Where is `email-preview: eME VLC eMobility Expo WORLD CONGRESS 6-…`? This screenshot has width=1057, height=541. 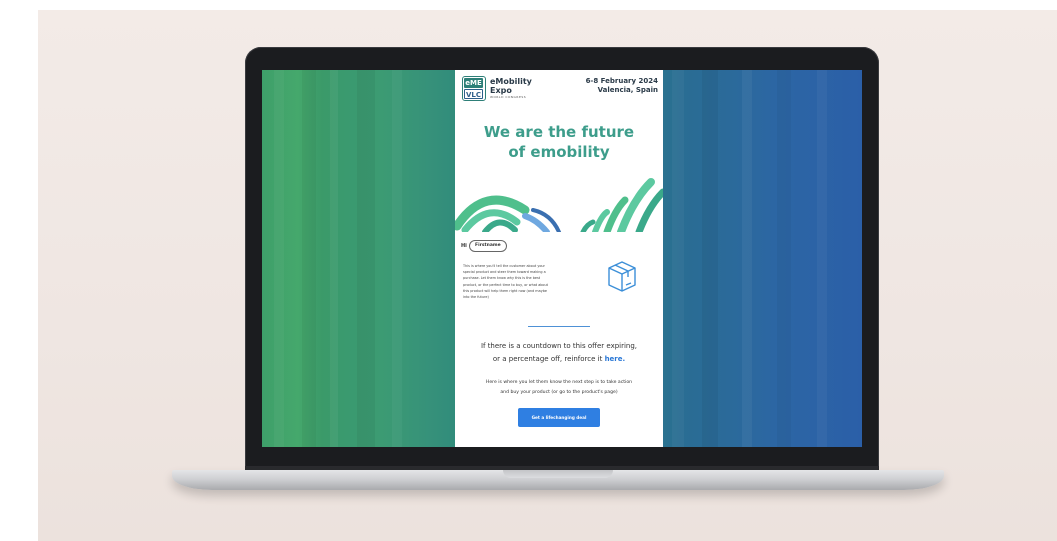
email-preview: eME VLC eMobility Expo WORLD CONGRESS 6-… is located at coordinates (559, 258).